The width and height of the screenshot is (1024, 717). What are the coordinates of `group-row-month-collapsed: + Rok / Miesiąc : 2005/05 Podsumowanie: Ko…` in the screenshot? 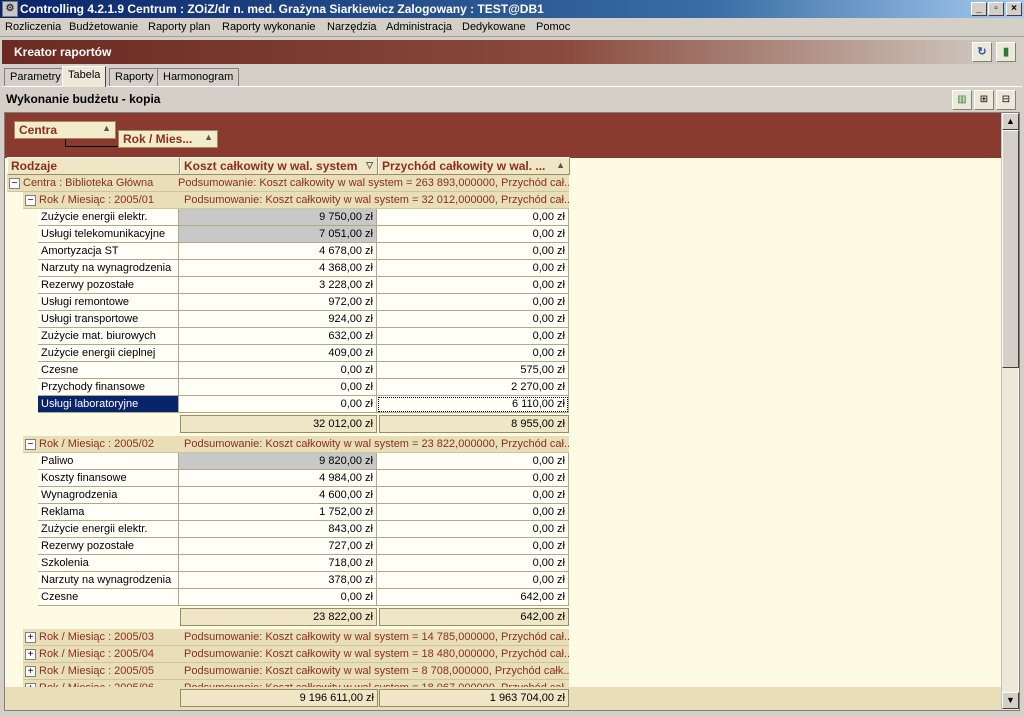 It's located at (296, 671).